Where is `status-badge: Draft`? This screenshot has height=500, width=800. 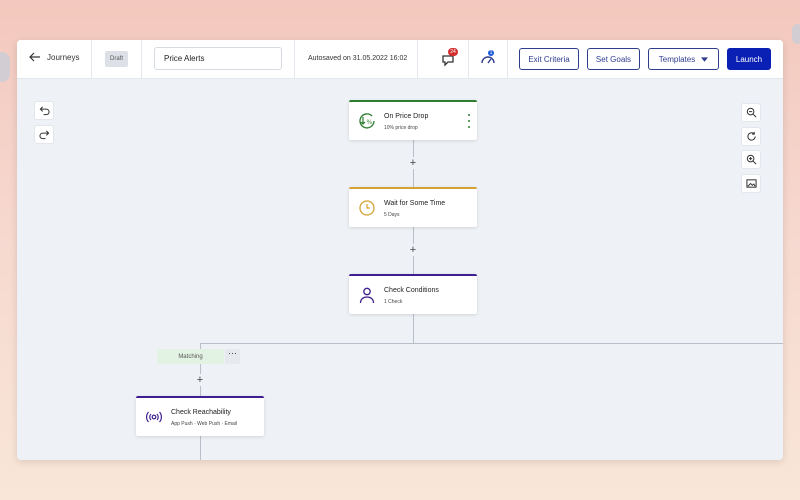 status-badge: Draft is located at coordinates (116, 59).